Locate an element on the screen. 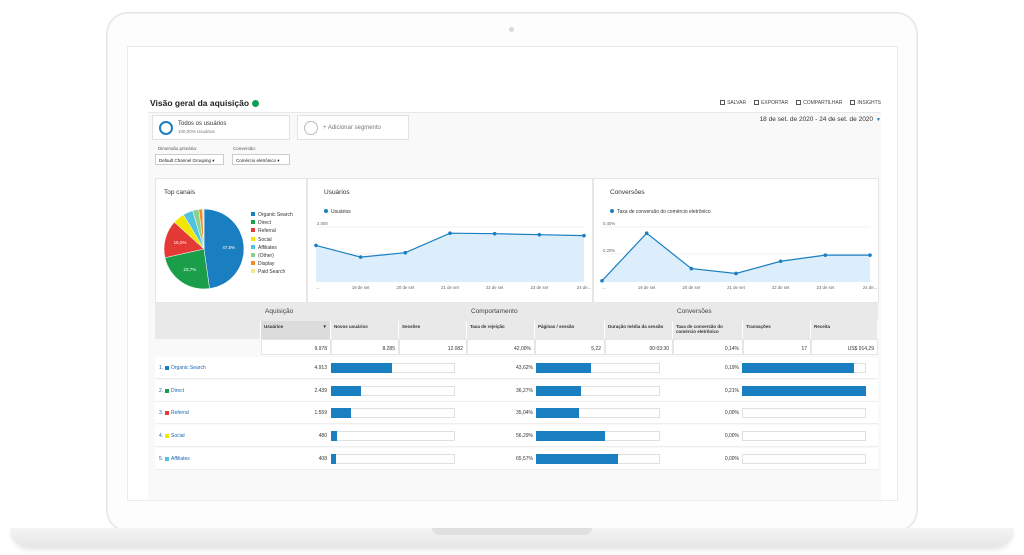 This screenshot has width=1024, height=555. series-area is located at coordinates (450, 257).